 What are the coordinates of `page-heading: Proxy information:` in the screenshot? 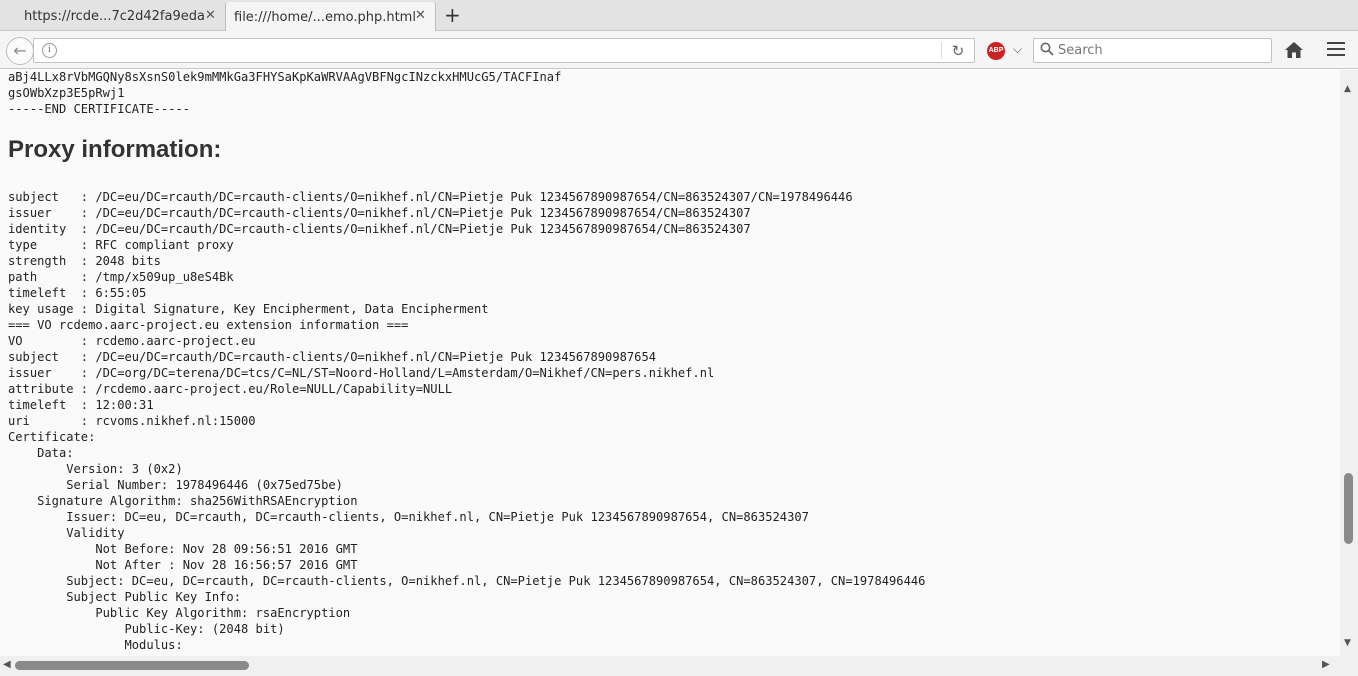 It's located at (115, 149).